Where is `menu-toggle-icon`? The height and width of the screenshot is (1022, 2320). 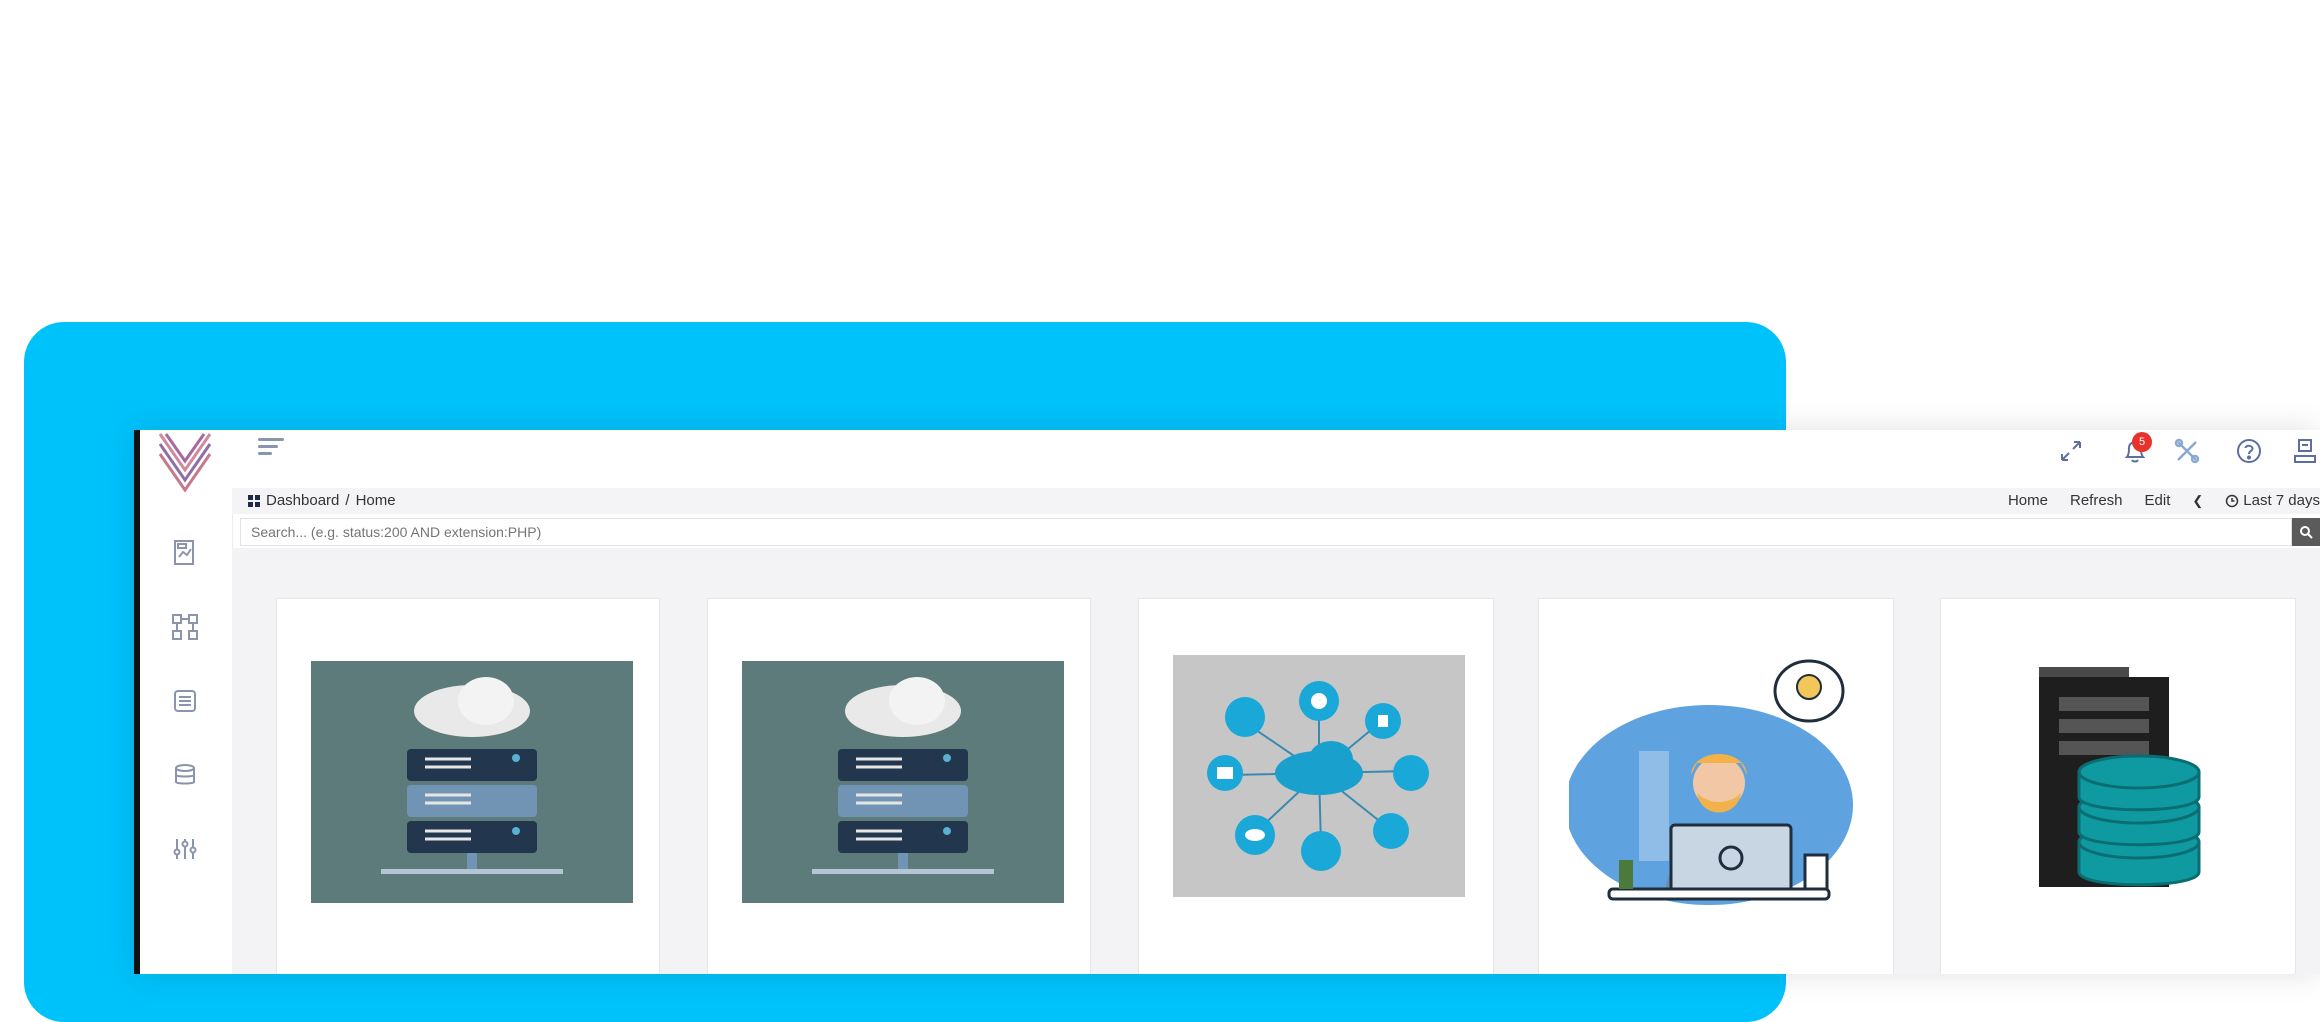
menu-toggle-icon is located at coordinates (271, 449).